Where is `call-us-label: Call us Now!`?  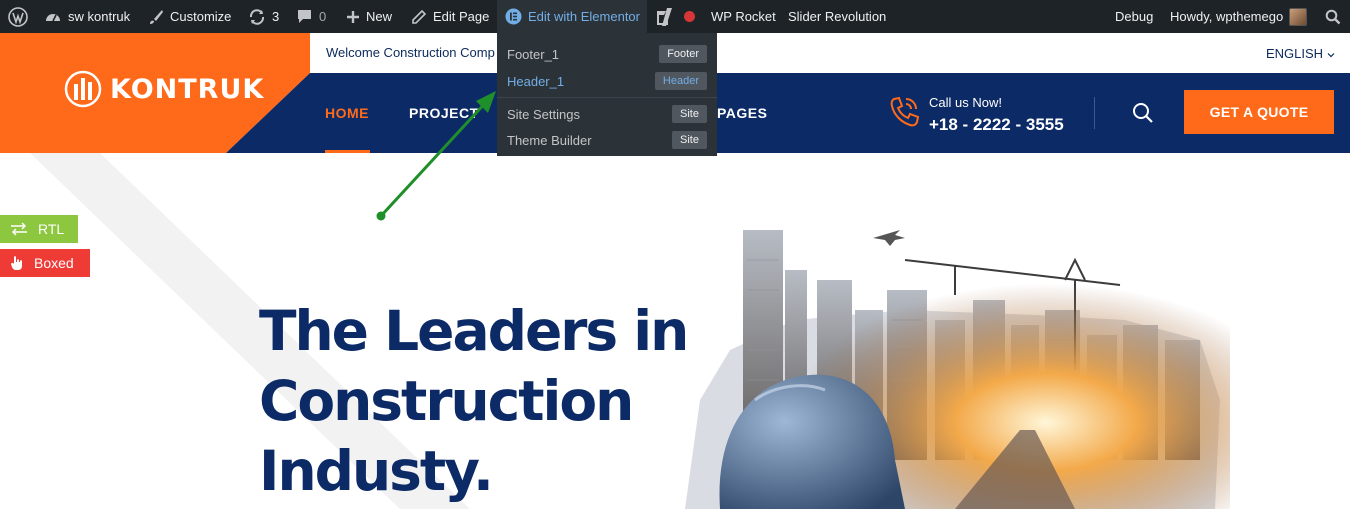 call-us-label: Call us Now! is located at coordinates (965, 102).